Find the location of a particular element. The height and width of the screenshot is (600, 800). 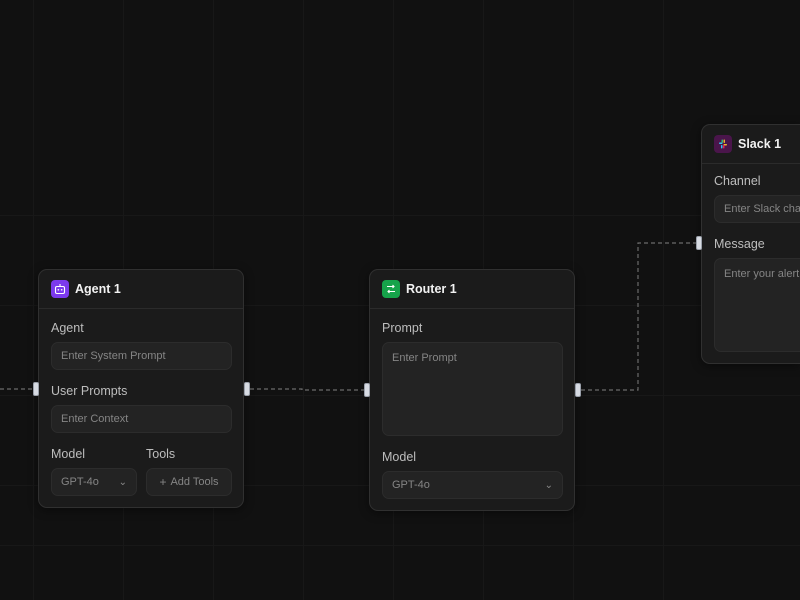

context-input: Enter Context is located at coordinates (141, 419).